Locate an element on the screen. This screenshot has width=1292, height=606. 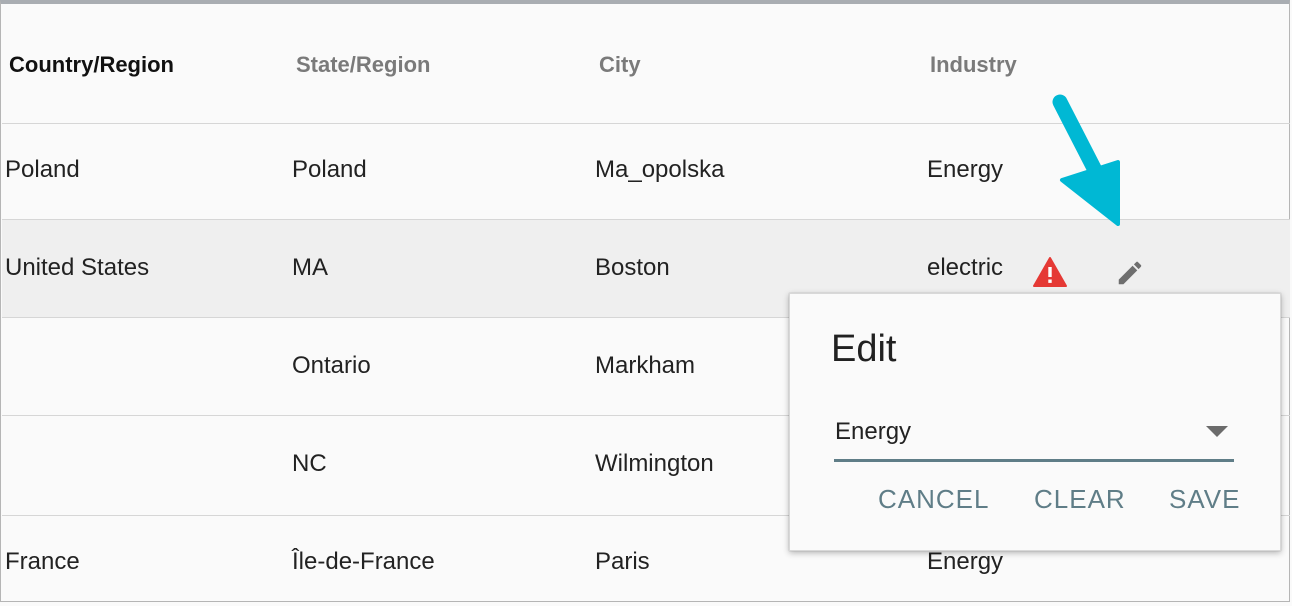
cell-industry: electric is located at coordinates (965, 268).